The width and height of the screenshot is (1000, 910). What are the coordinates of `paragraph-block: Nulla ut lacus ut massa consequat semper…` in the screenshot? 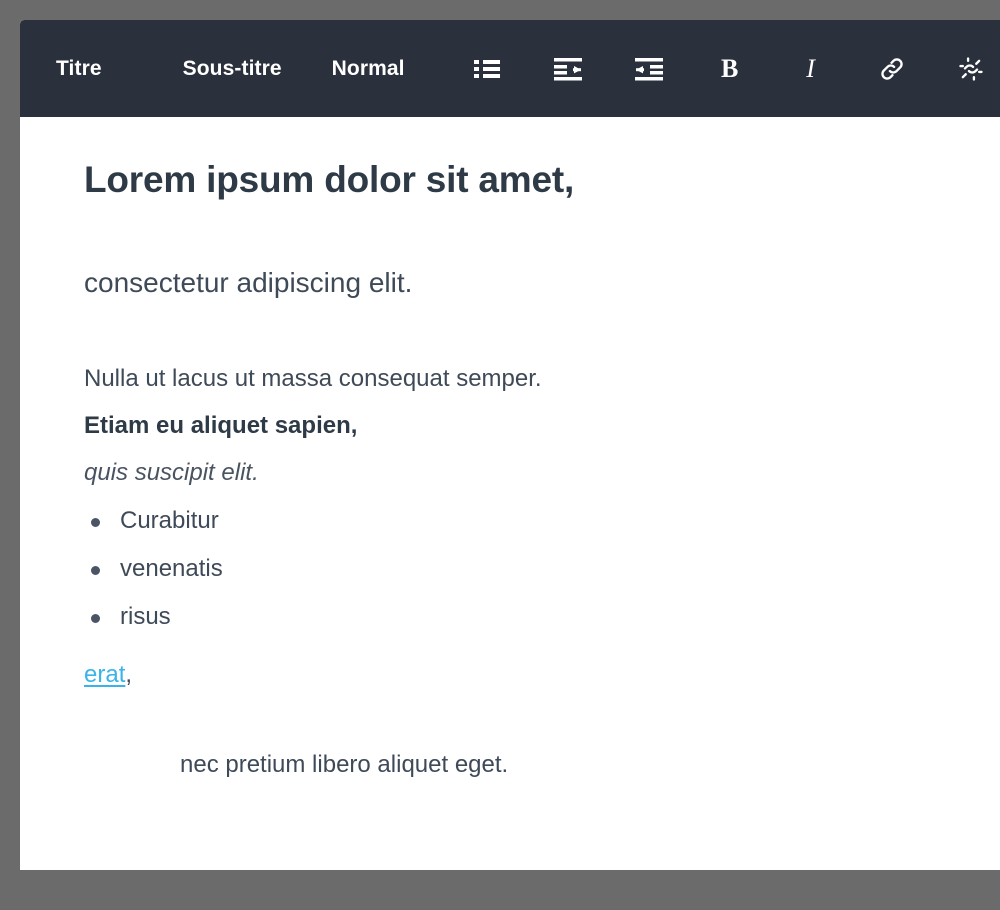 It's located at (519, 426).